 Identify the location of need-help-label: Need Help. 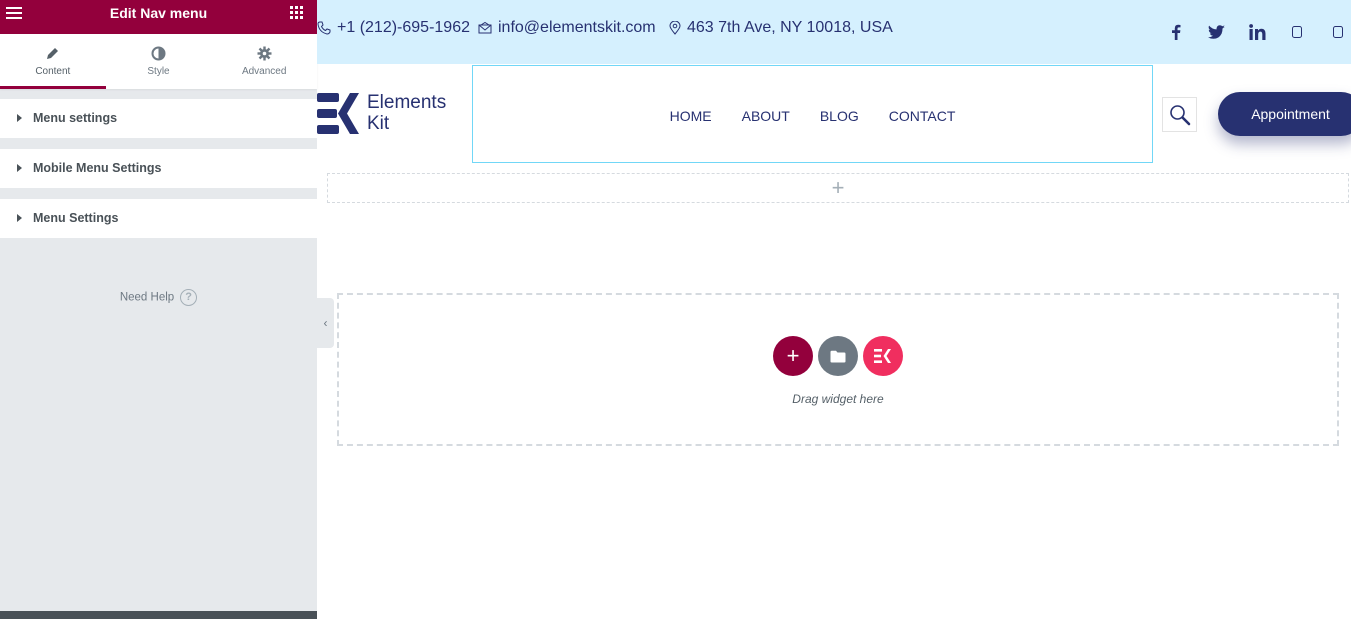
(147, 297).